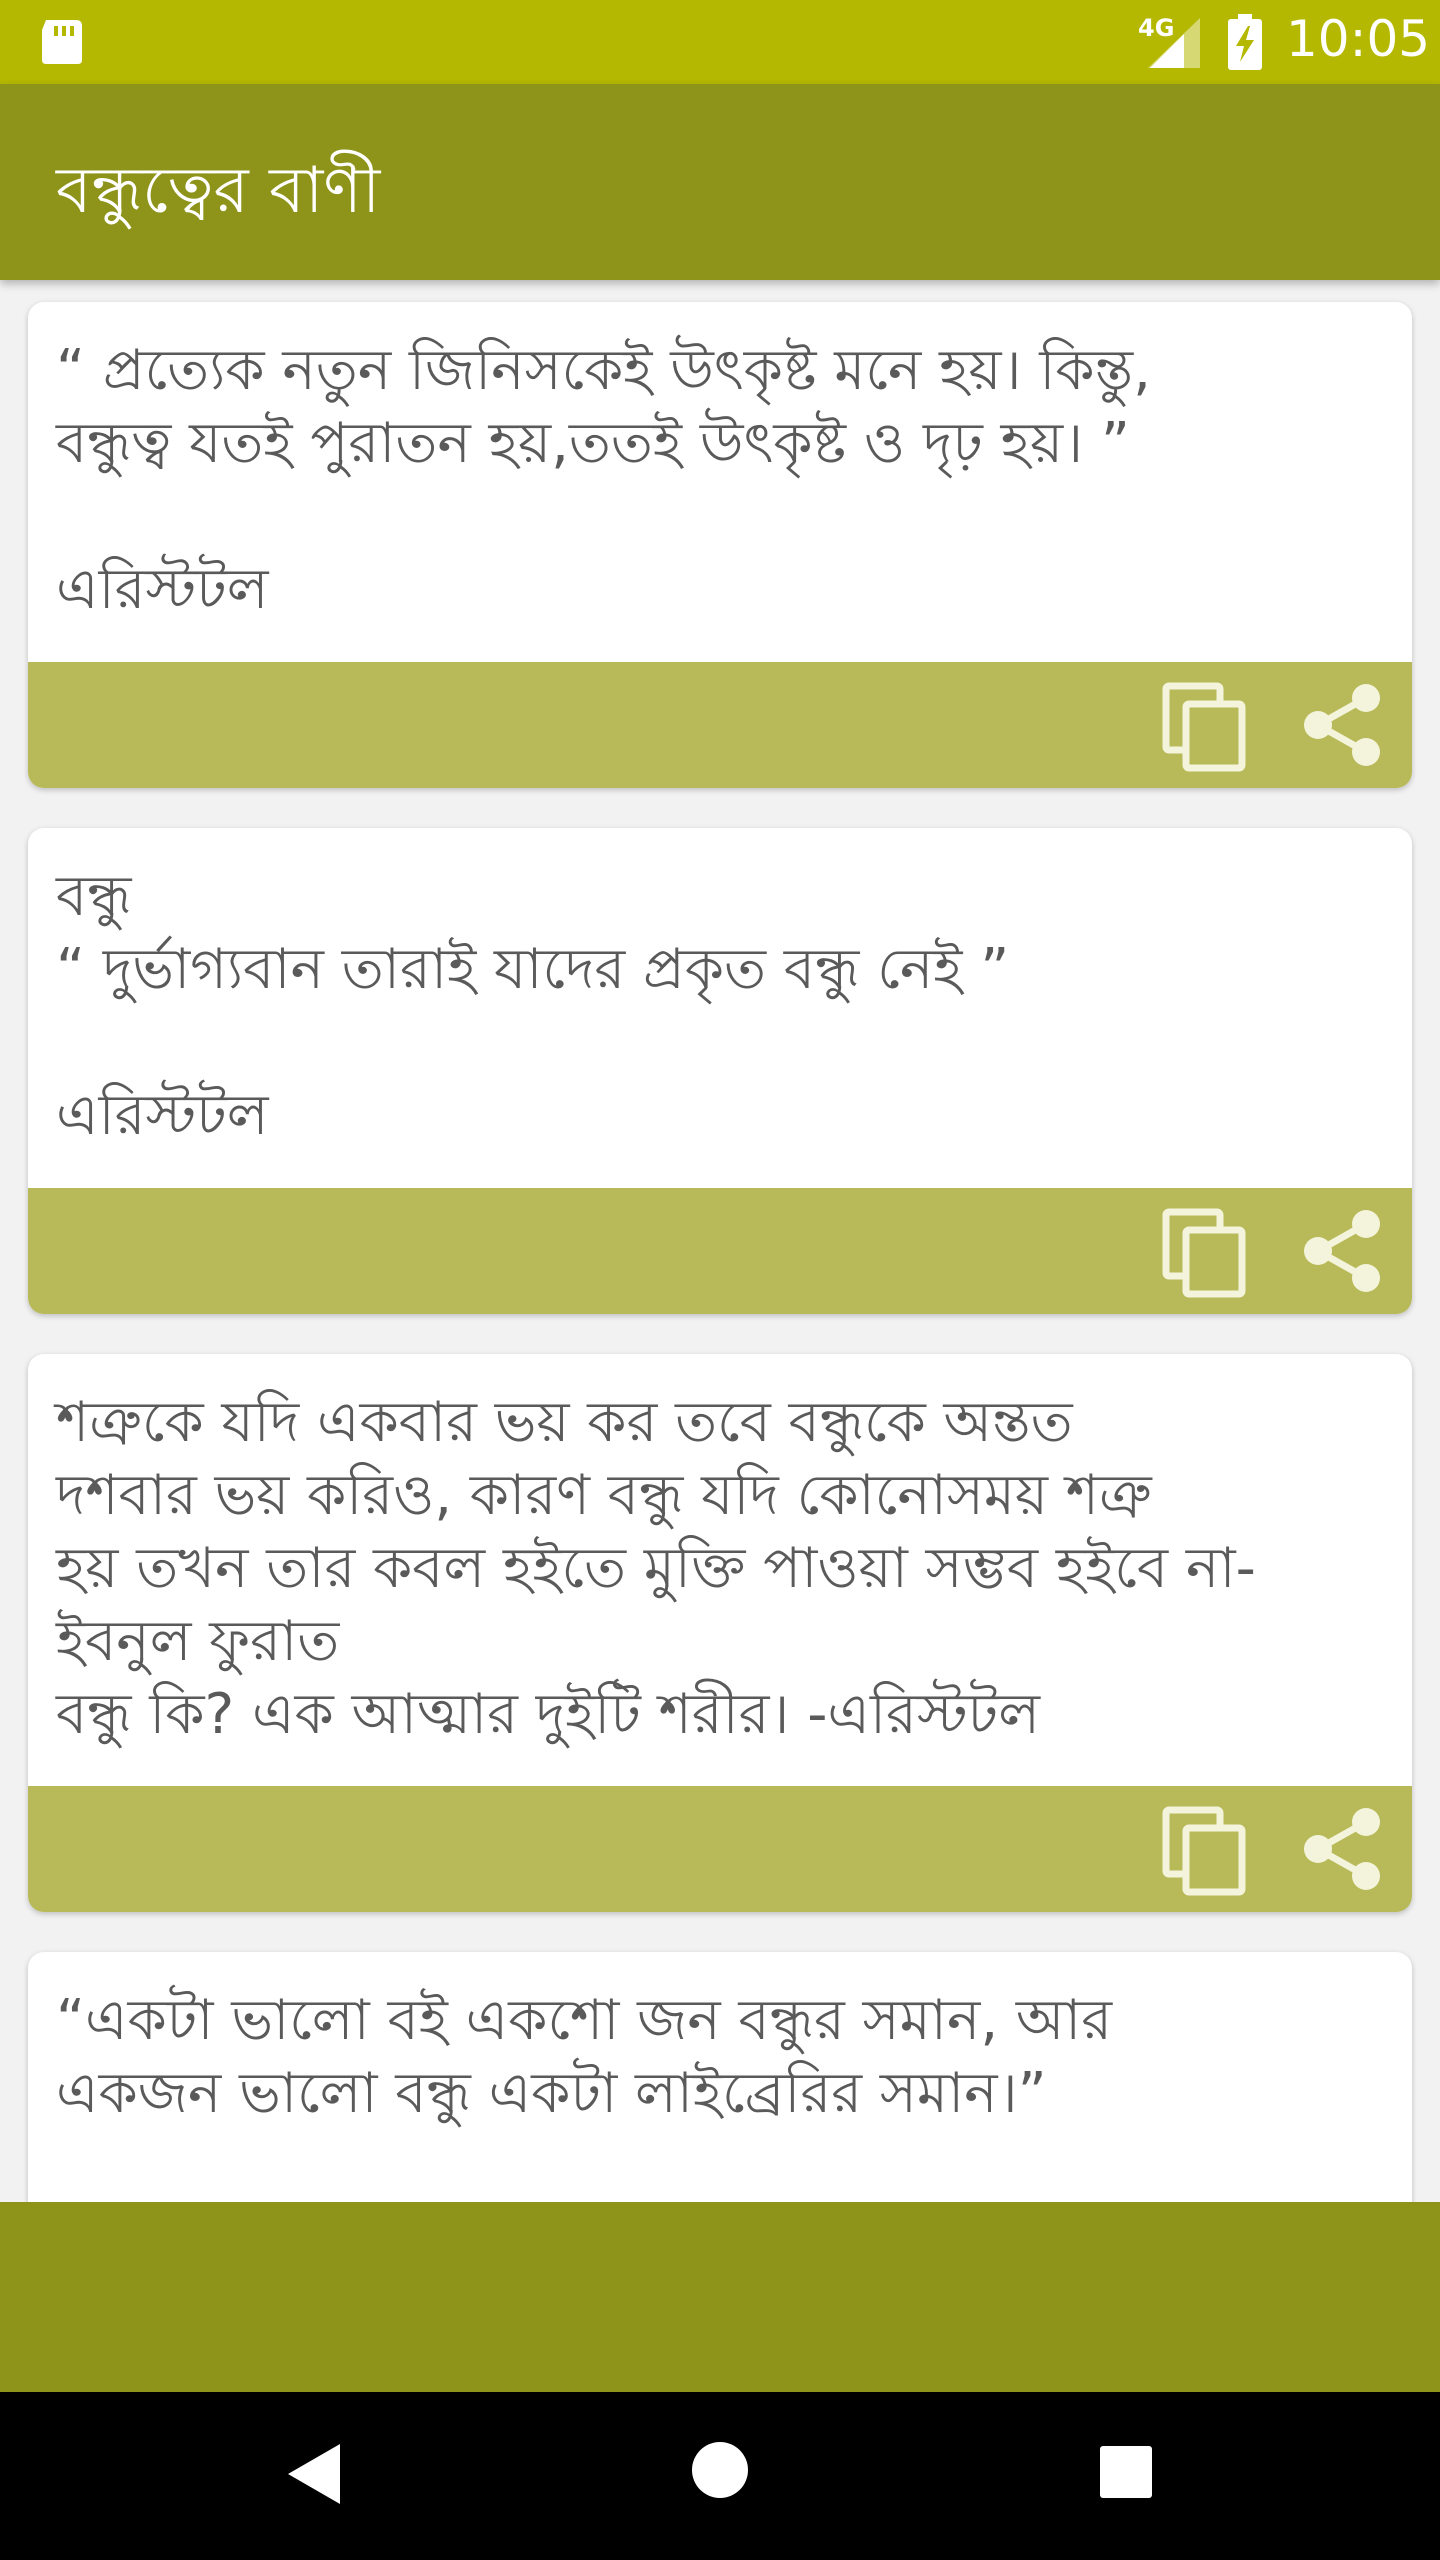 The width and height of the screenshot is (1440, 2560). Describe the element at coordinates (720, 42) in the screenshot. I see `status-bar: 4G 10:05` at that location.